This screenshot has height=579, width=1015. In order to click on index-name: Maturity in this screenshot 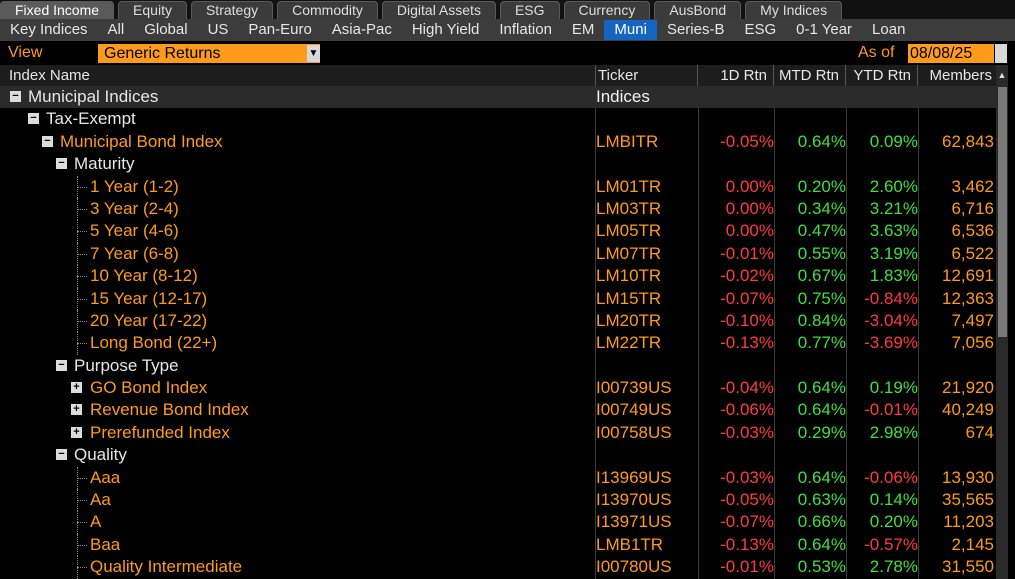, I will do `click(104, 164)`.